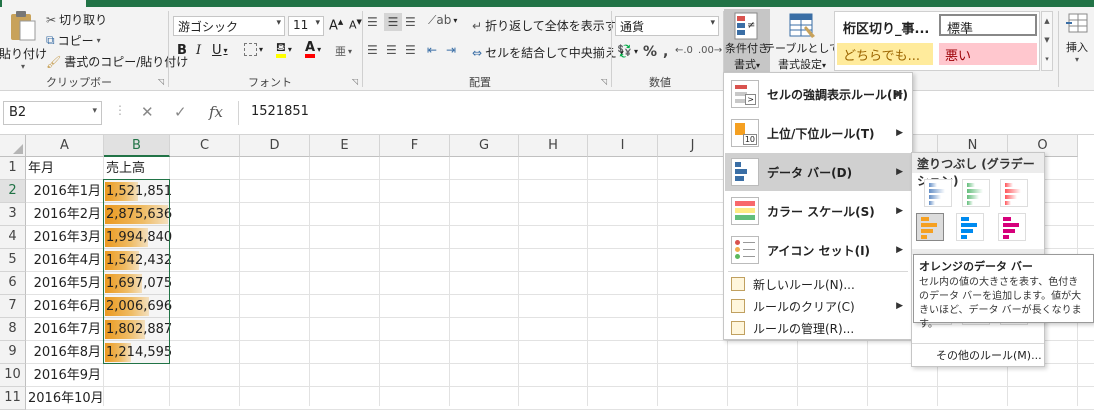 The width and height of the screenshot is (1094, 410). Describe the element at coordinates (253, 49) in the screenshot. I see `borders-button: ▾` at that location.